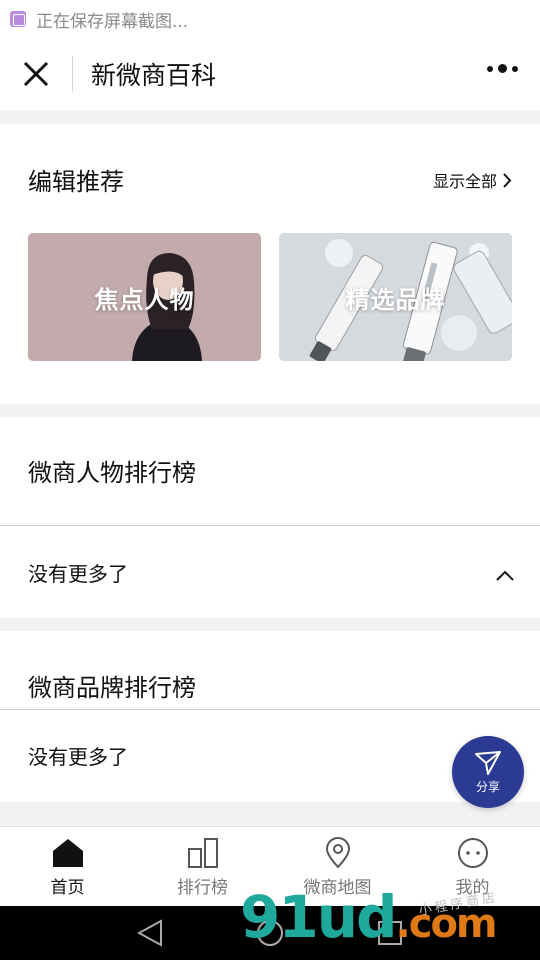 This screenshot has height=960, width=540. What do you see at coordinates (464, 181) in the screenshot?
I see `show-all-label: 显示全部` at bounding box center [464, 181].